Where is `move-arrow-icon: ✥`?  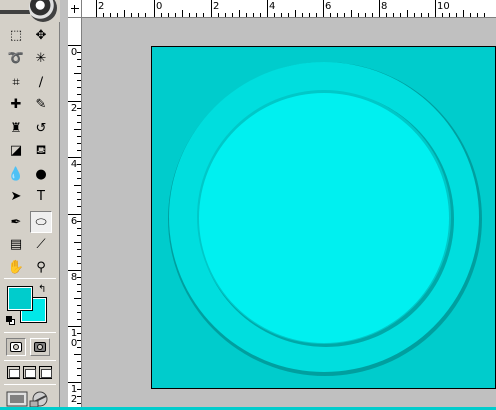 move-arrow-icon: ✥ is located at coordinates (41, 35).